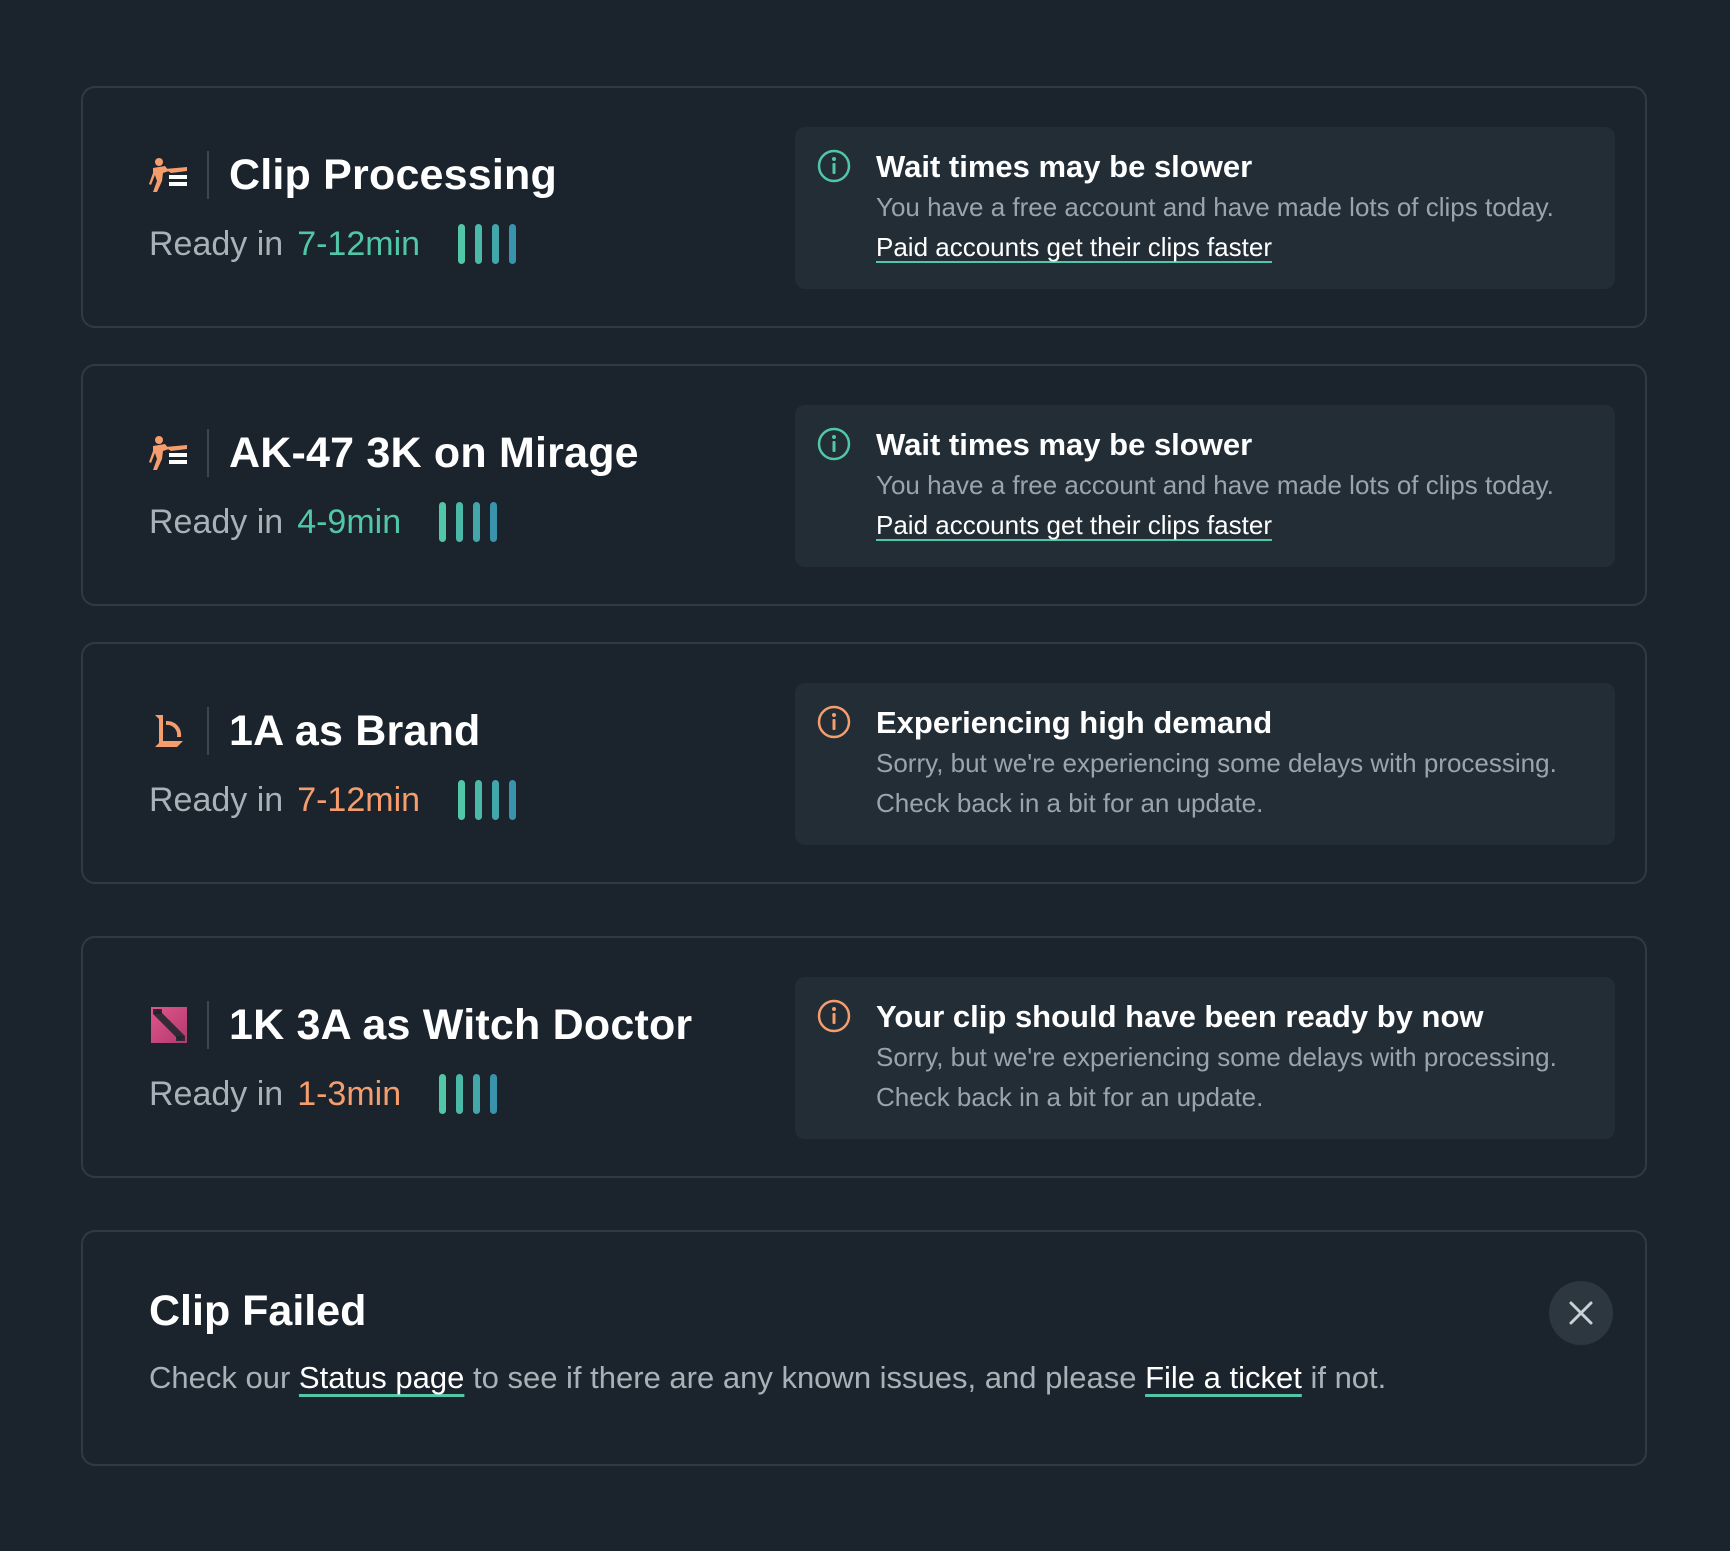 This screenshot has height=1551, width=1730. I want to click on clip-title: 1K 3A as Witch Doctor, so click(461, 1024).